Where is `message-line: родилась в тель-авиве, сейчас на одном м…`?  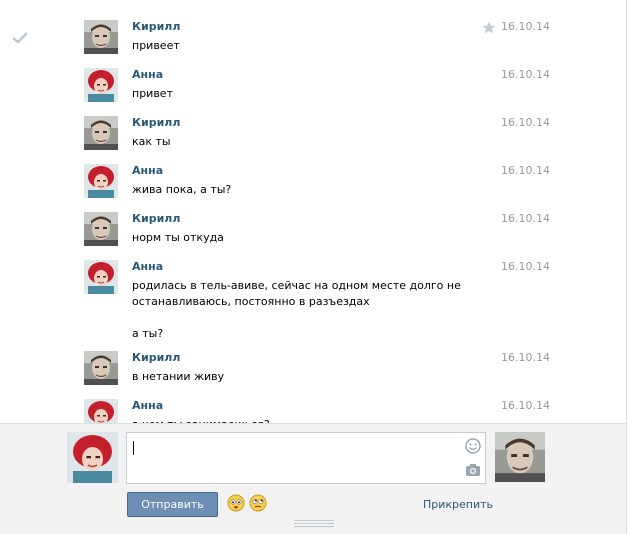
message-line: родилась в тель-авиве, сейчас на одном м… is located at coordinates (296, 285).